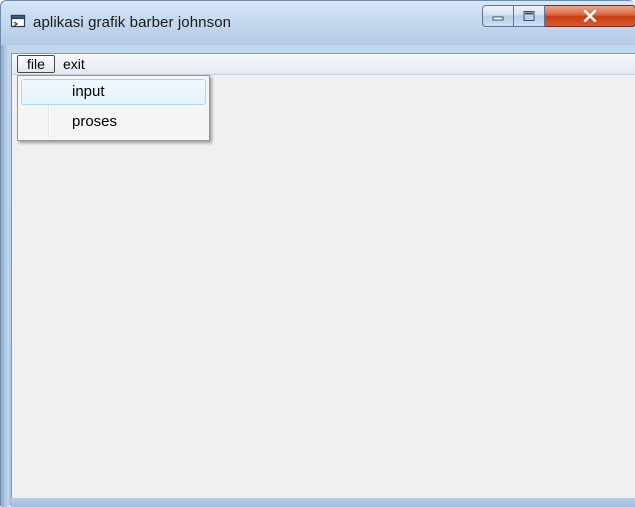 The width and height of the screenshot is (635, 507). I want to click on menu-bar: file exit, so click(323, 64).